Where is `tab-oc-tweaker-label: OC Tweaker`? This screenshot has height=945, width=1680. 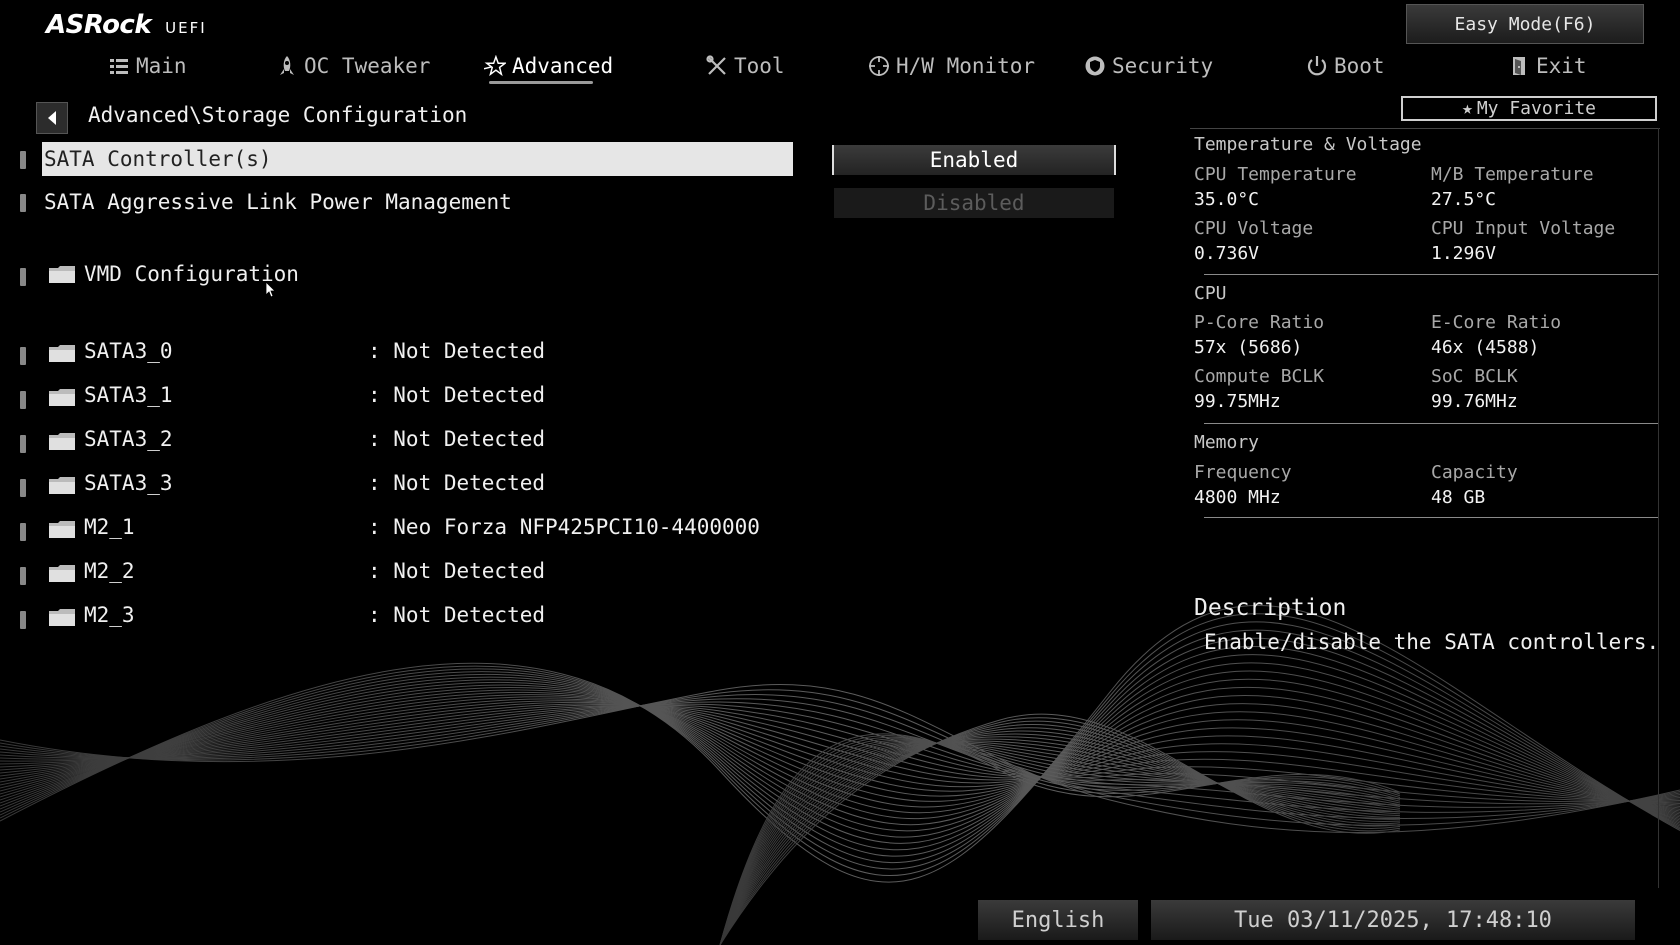 tab-oc-tweaker-label: OC Tweaker is located at coordinates (367, 66).